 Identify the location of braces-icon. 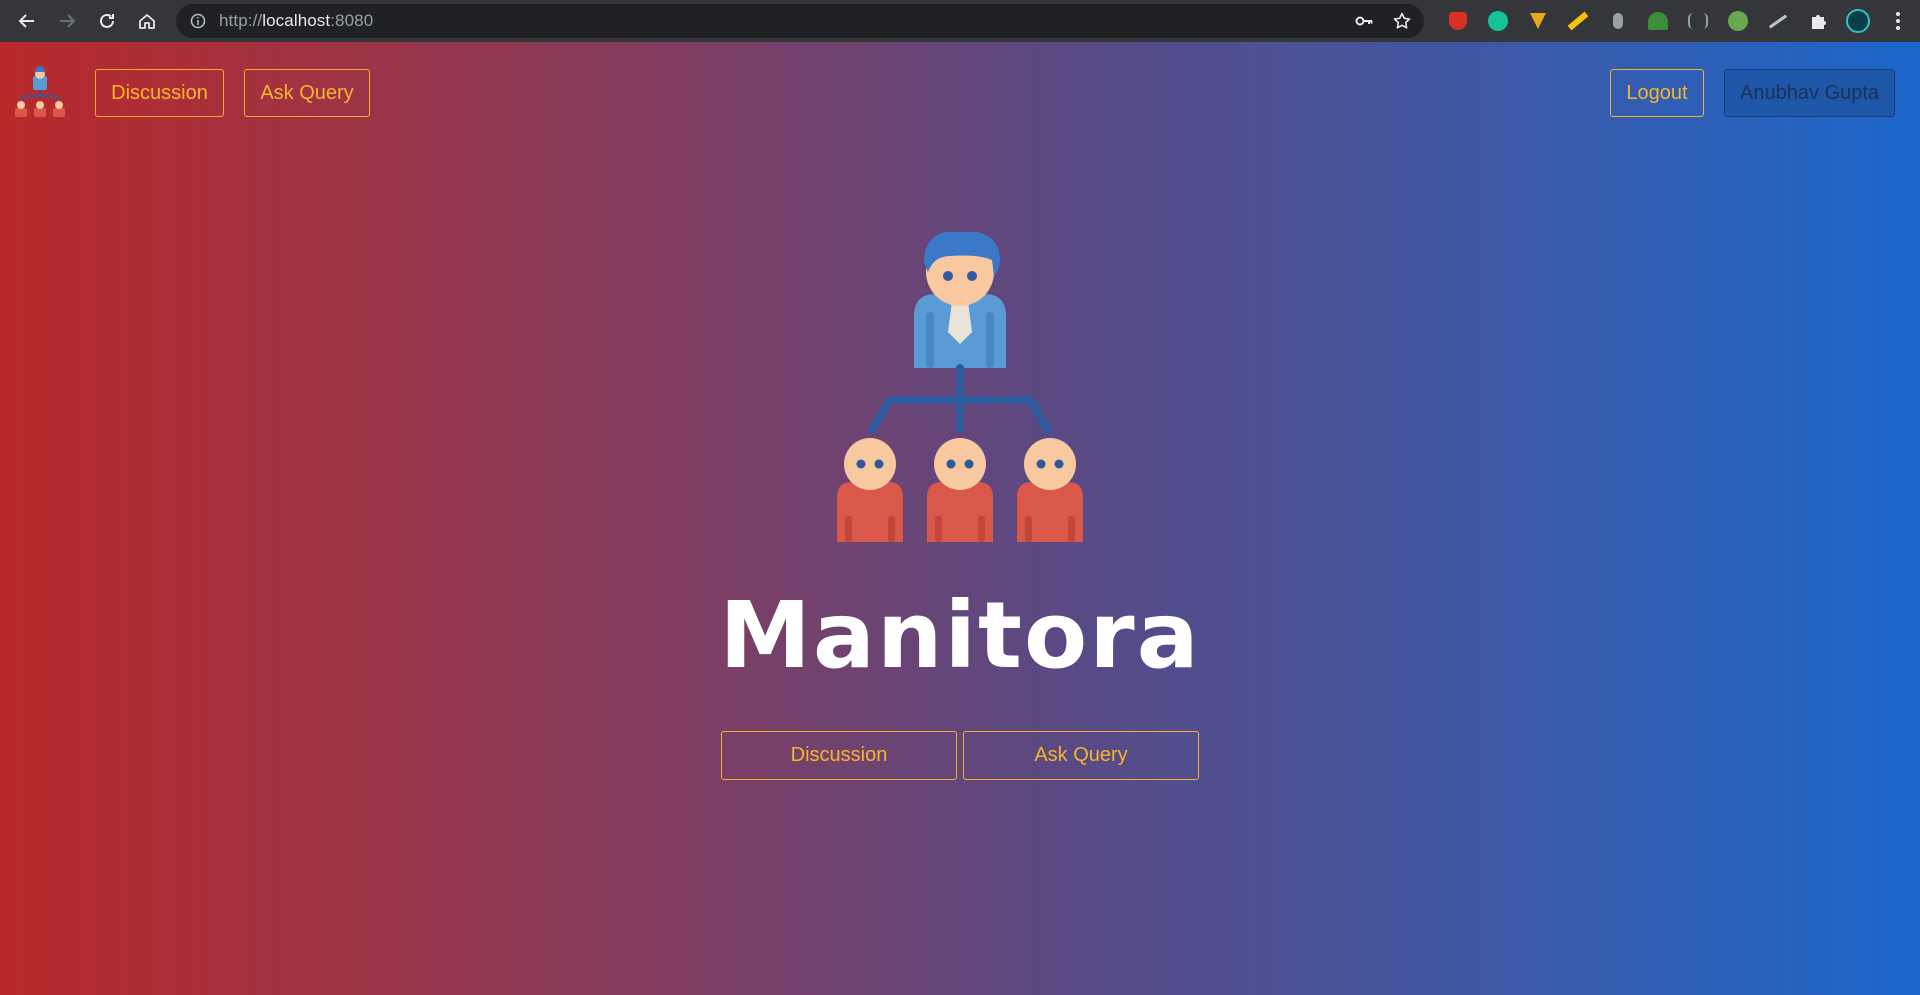
(1698, 21).